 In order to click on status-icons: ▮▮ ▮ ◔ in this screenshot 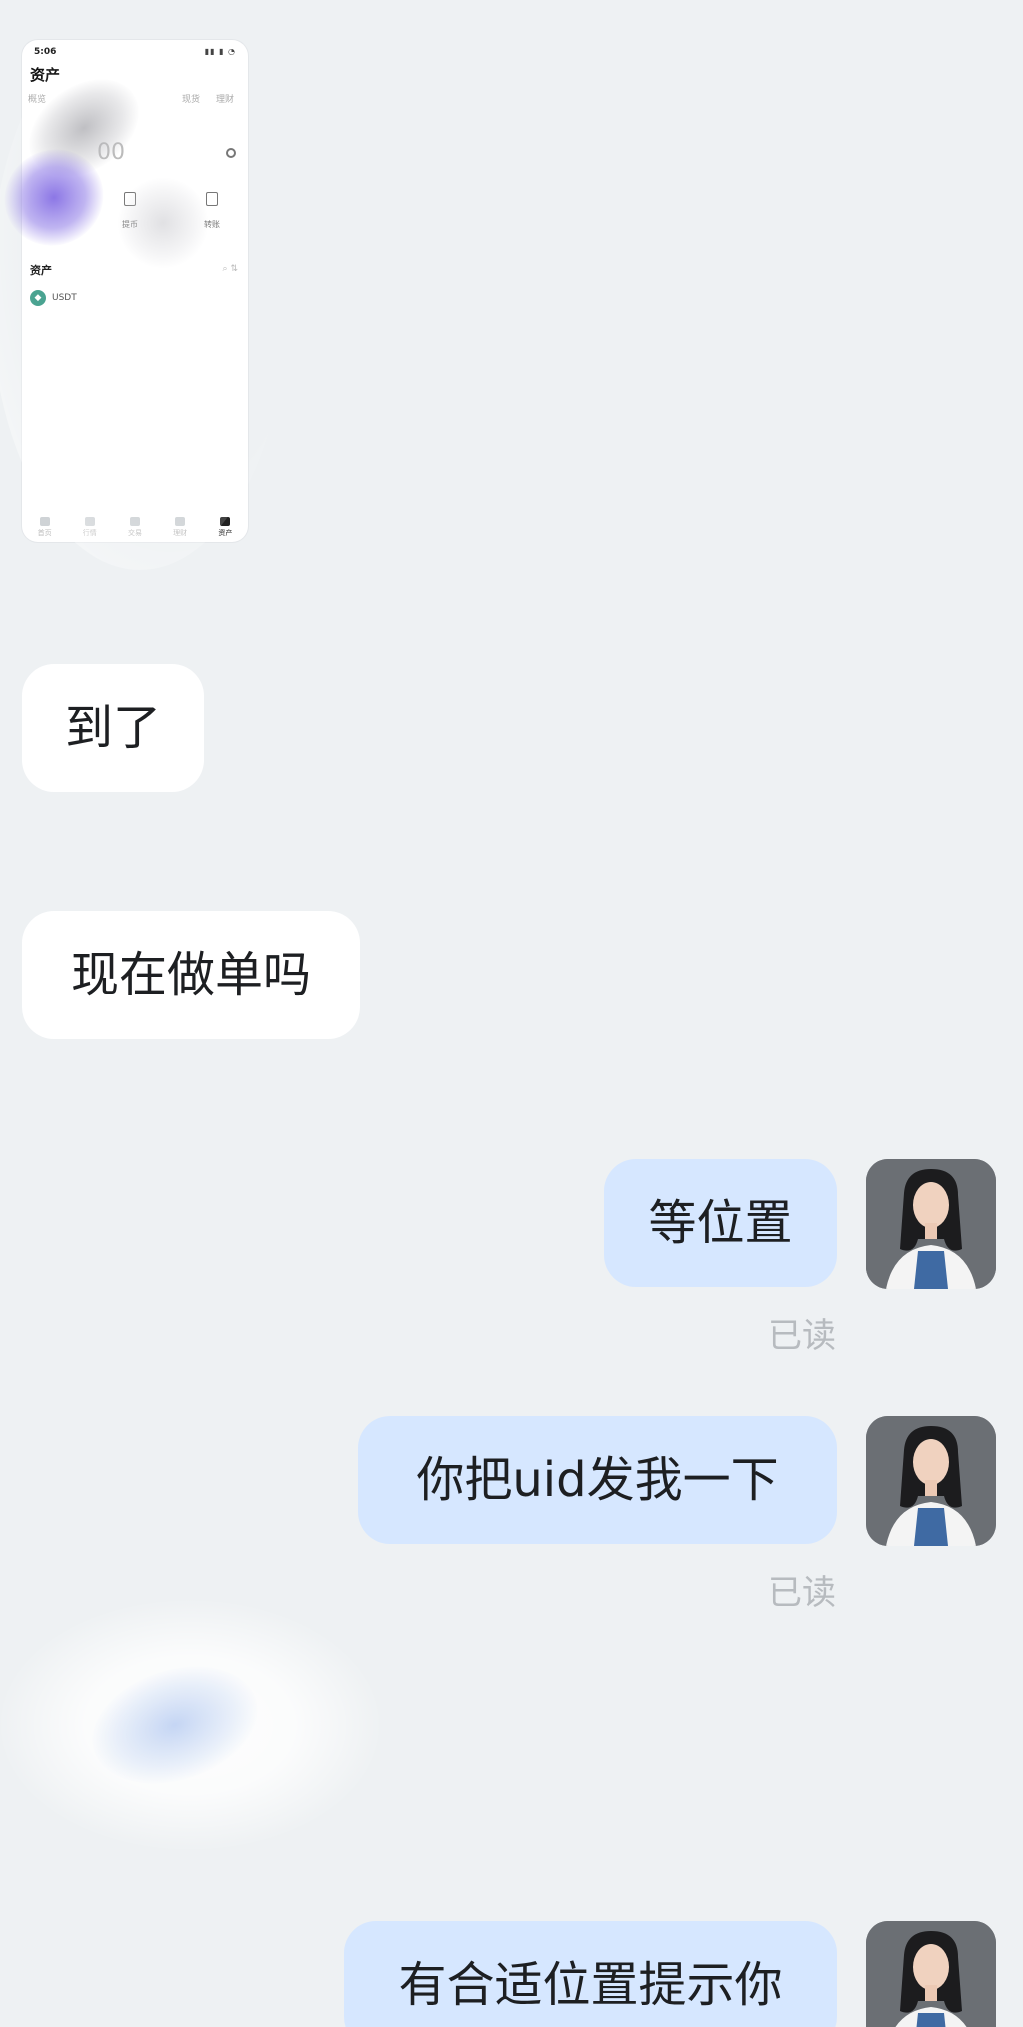, I will do `click(220, 51)`.